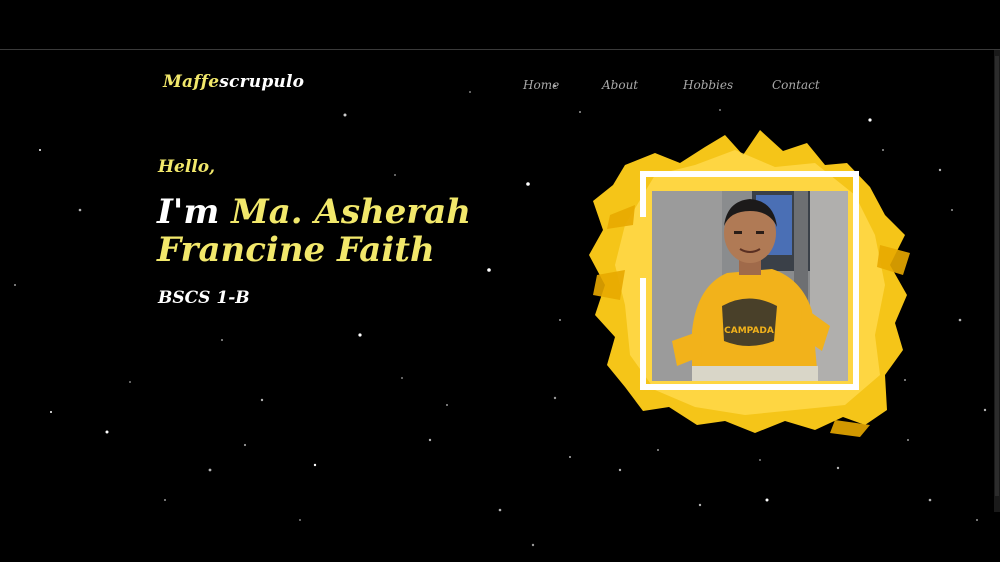 The width and height of the screenshot is (1000, 562). I want to click on nav-about: About, so click(620, 85).